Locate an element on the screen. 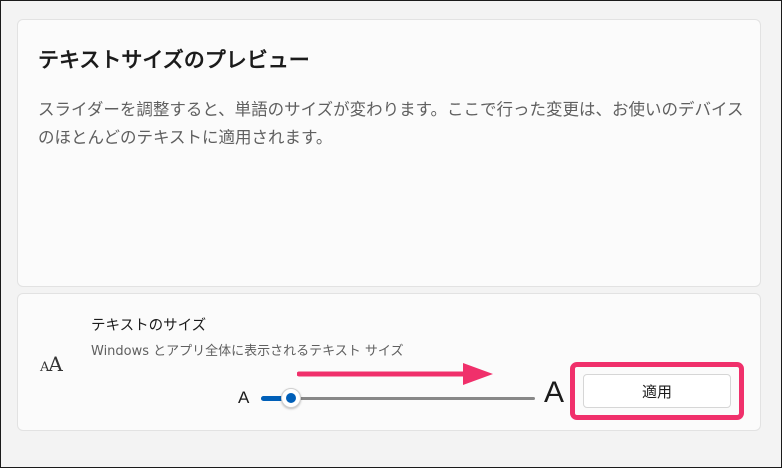 This screenshot has height=468, width=782. text-size-slider is located at coordinates (398, 398).